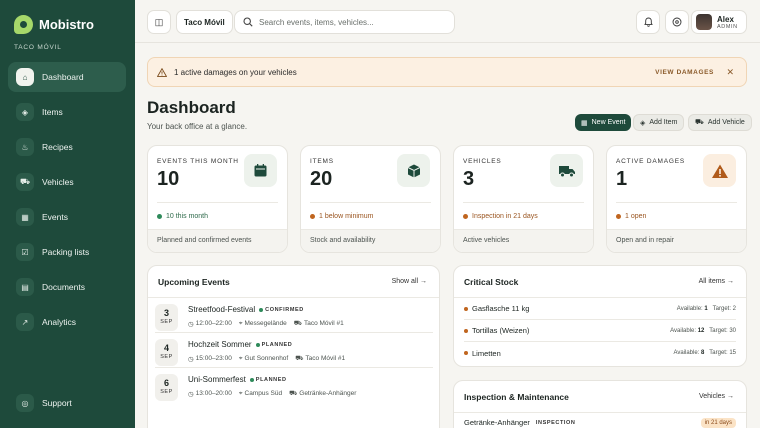 This screenshot has height=428, width=760. I want to click on event-place: ⌖ Campus Süd, so click(260, 393).